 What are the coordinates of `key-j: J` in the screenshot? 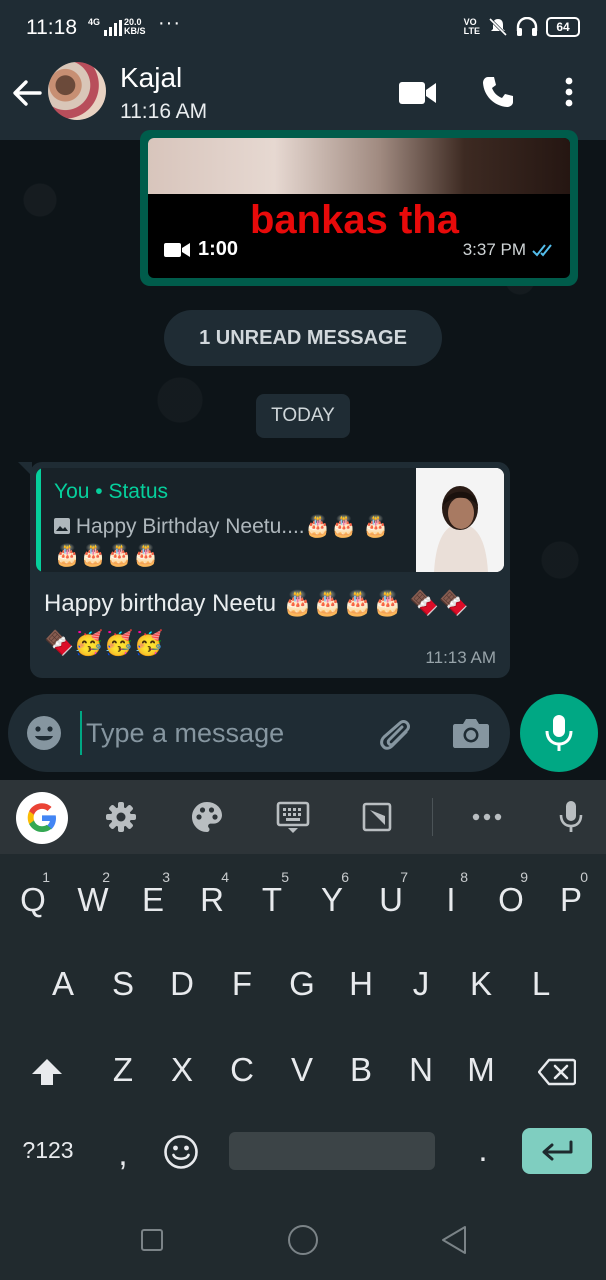 It's located at (421, 984).